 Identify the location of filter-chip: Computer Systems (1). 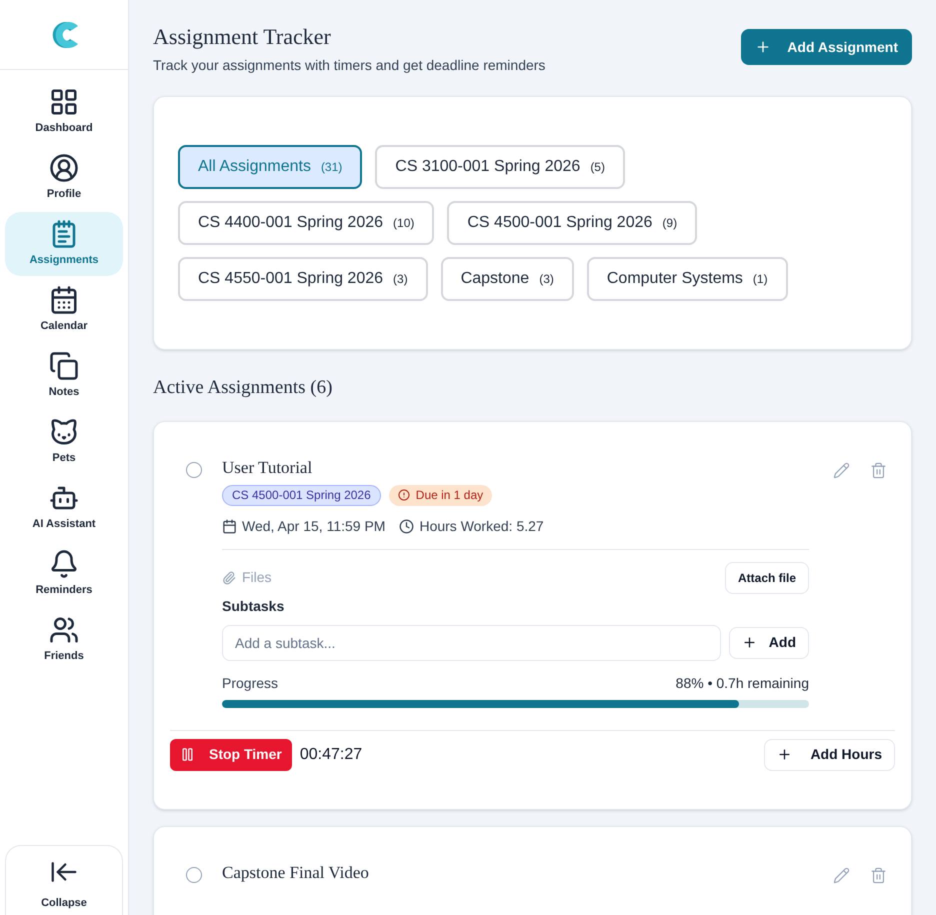
(687, 279).